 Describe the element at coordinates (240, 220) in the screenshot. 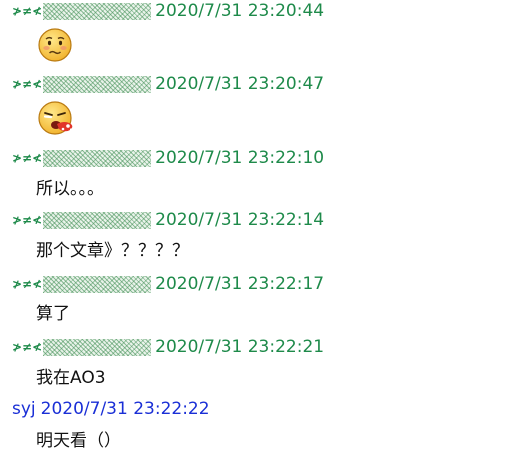

I see `message-timestamp: 2020/7/31 23:22:14` at that location.